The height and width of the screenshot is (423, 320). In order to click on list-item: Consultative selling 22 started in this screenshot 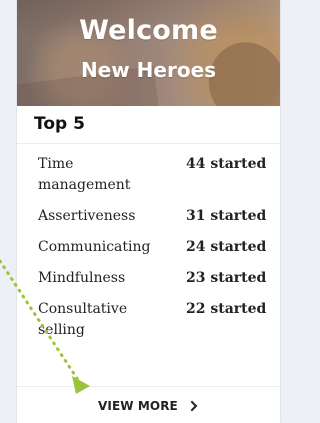, I will do `click(152, 320)`.